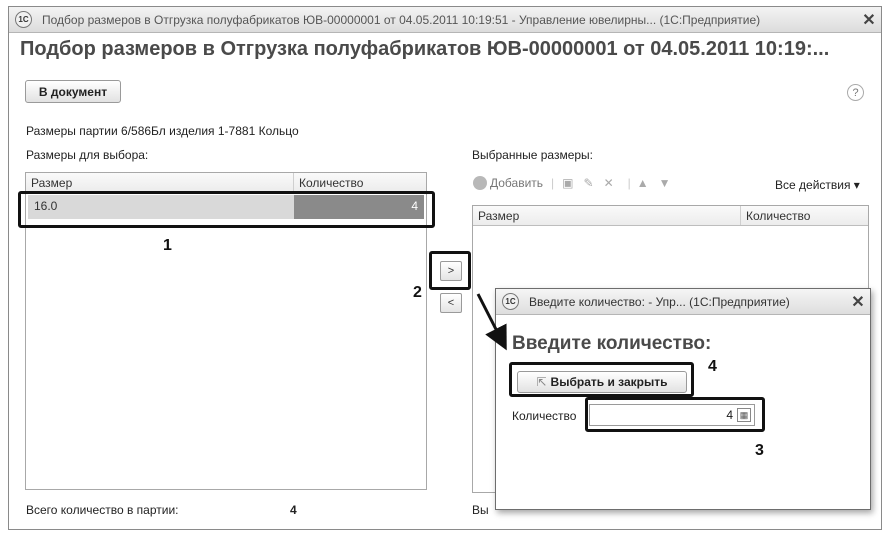 The height and width of the screenshot is (537, 890). I want to click on annotation-number-4: 4, so click(712, 366).